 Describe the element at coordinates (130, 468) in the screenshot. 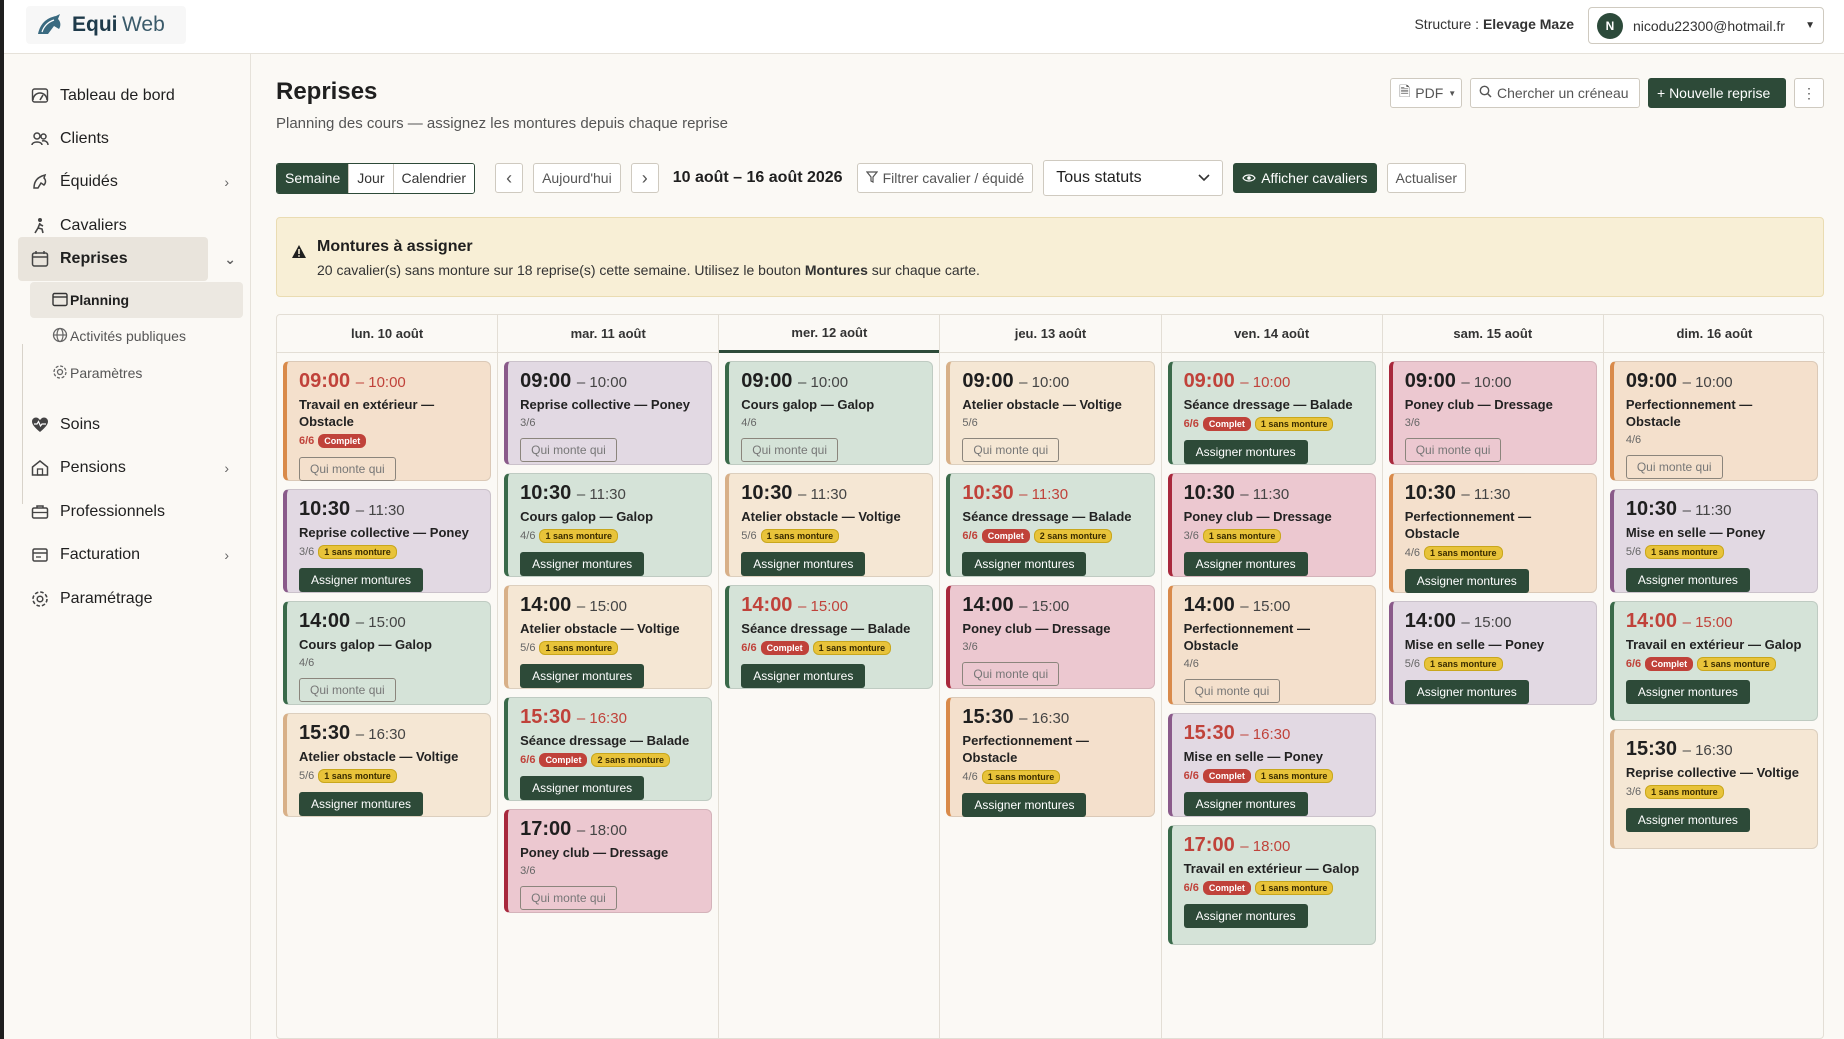

I see `sidebar-item-pensions: Pensions ›` at that location.